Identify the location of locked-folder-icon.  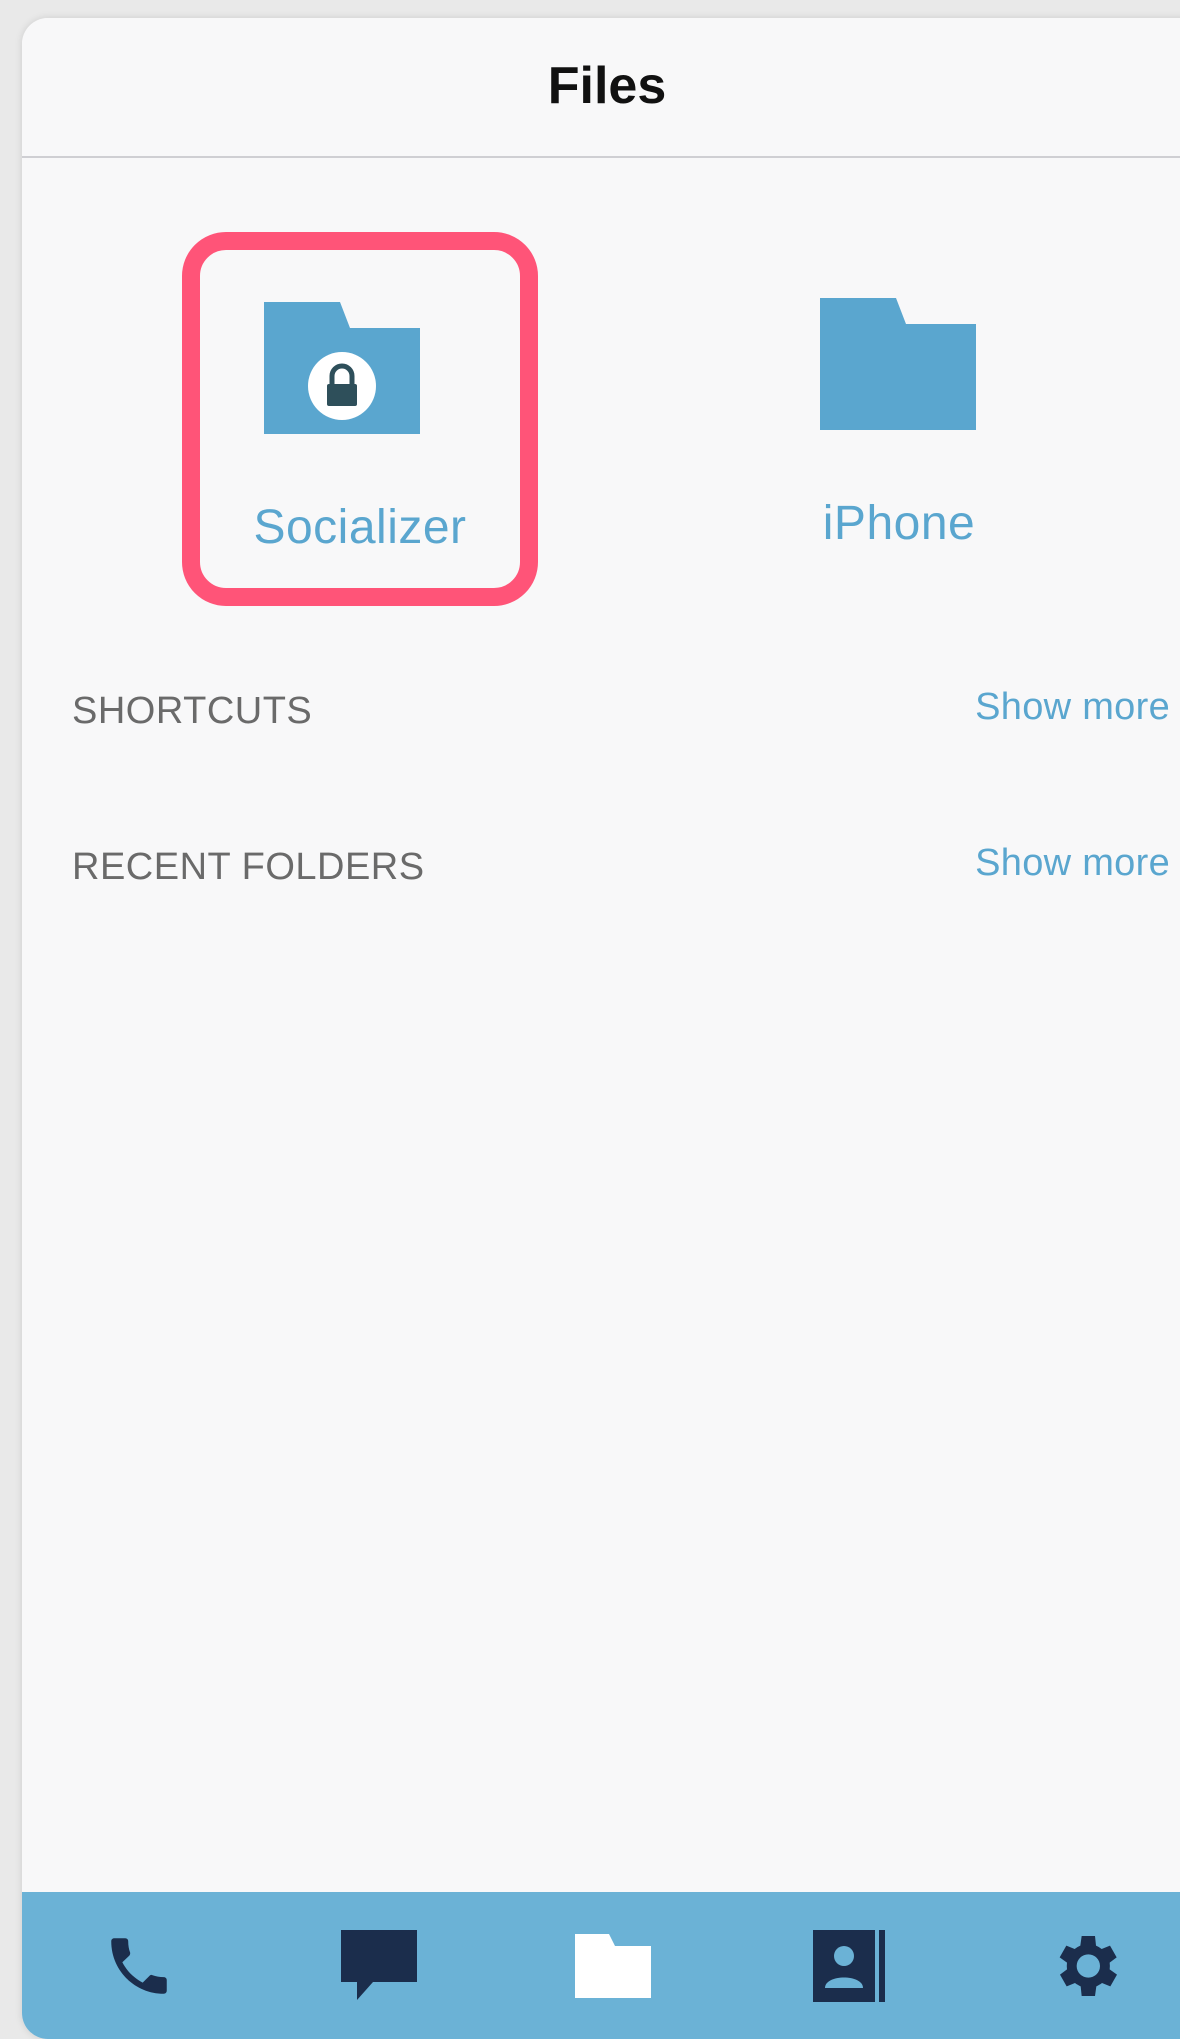
(342, 368).